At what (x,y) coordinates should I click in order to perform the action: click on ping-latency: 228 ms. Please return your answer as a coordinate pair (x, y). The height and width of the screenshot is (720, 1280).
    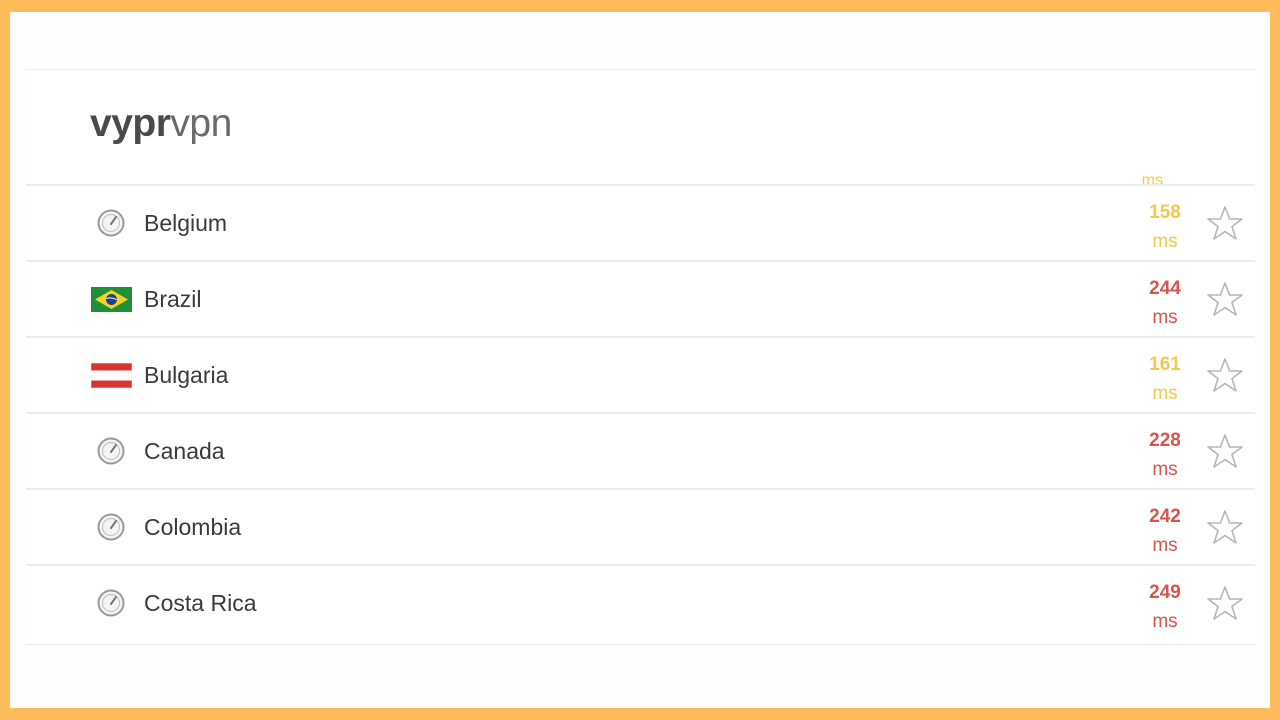
    Looking at the image, I should click on (1165, 455).